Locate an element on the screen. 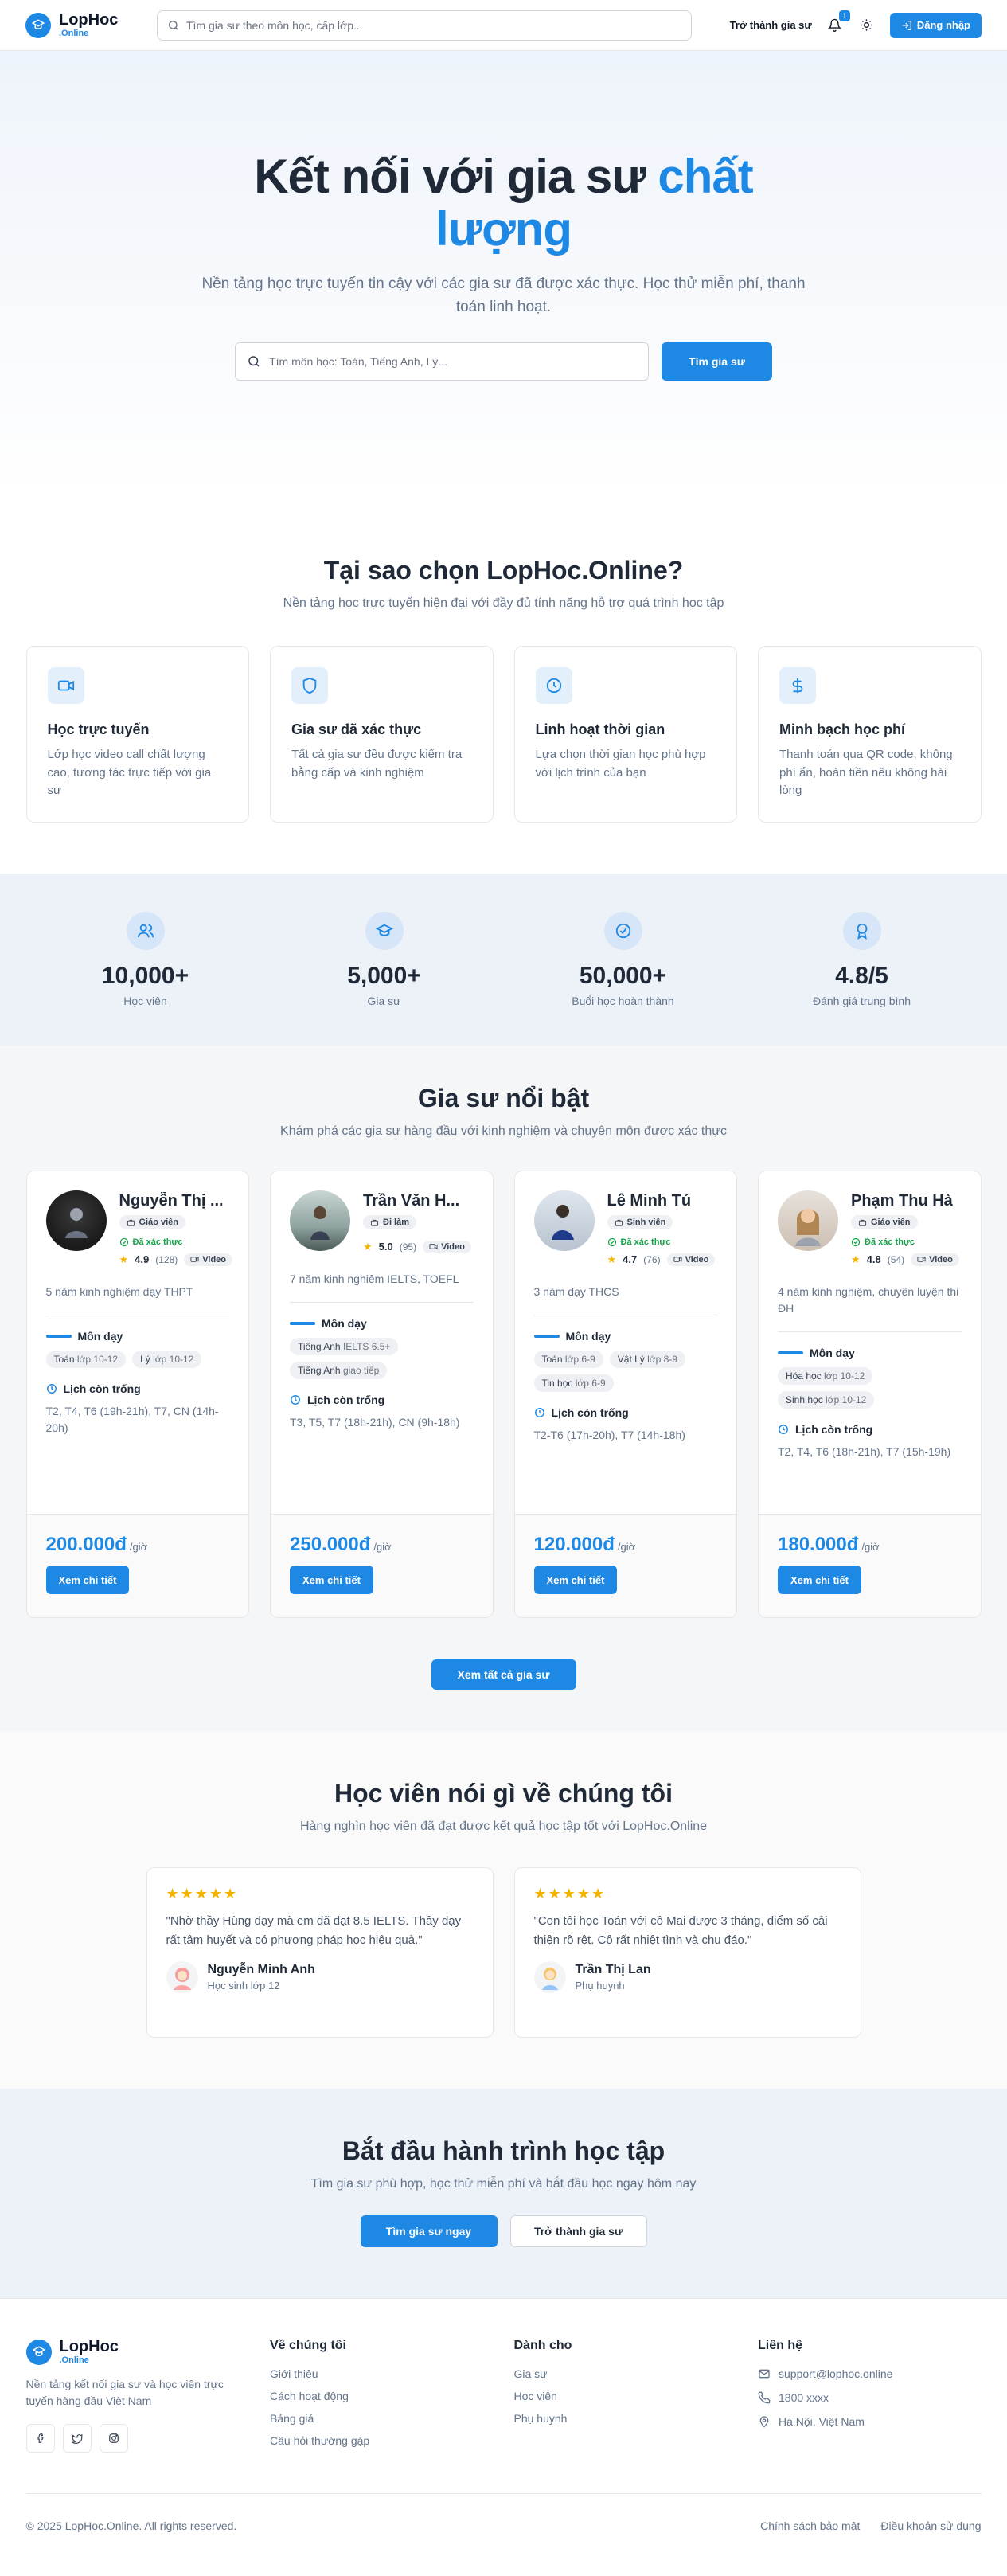 Image resolution: width=1007 pixels, height=2576 pixels. why-title: Tại sao chọn LopHoc.Online? is located at coordinates (503, 570).